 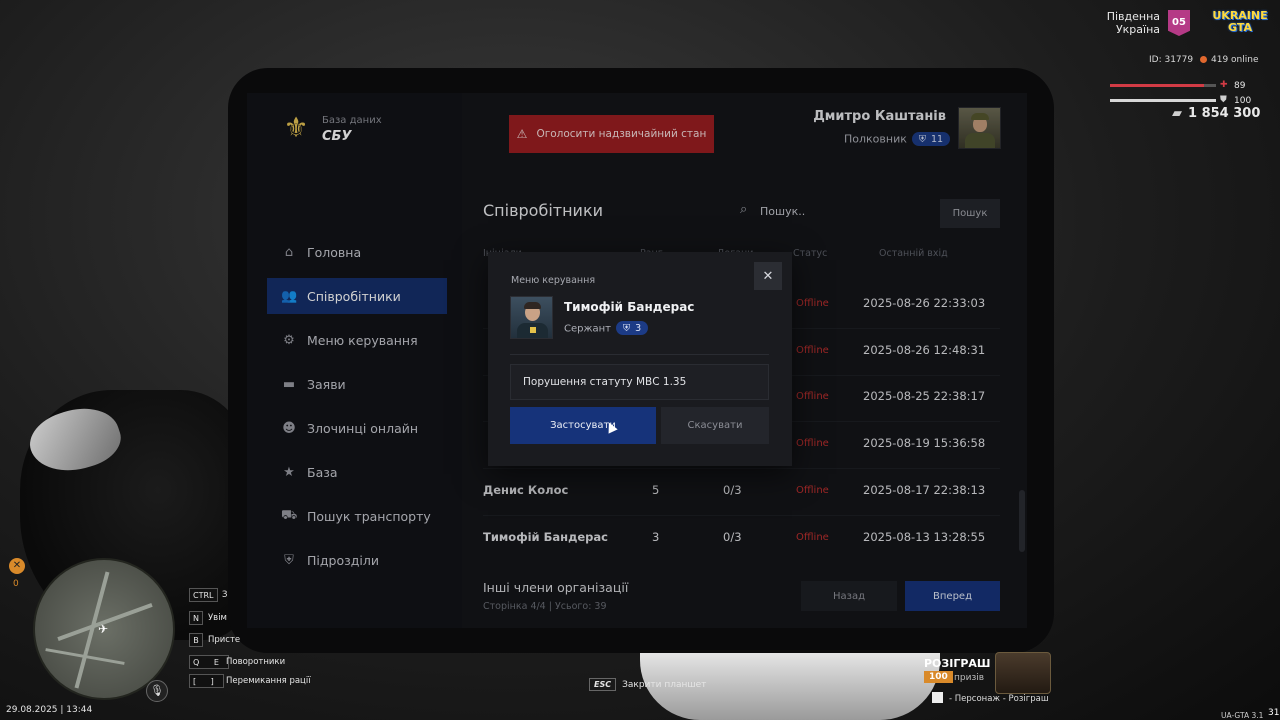 I want to click on hud-money: ▰ 1 854 300, so click(x=1216, y=113).